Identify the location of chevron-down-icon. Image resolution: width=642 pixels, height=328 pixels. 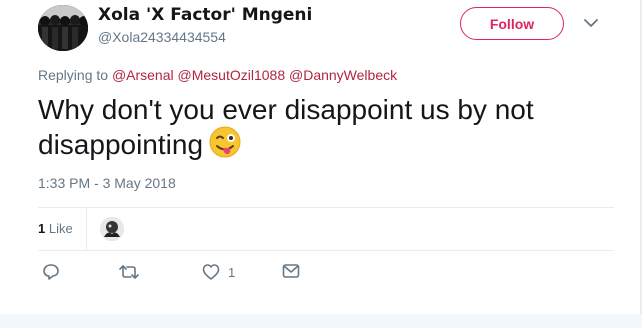
(591, 23).